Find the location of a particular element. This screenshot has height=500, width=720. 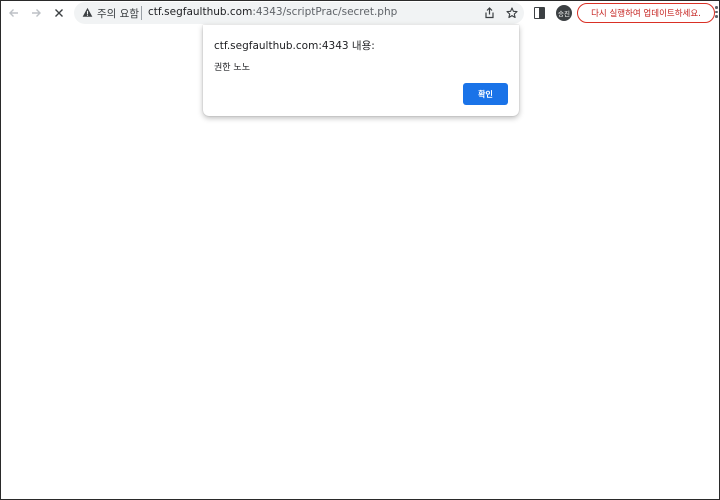

side-panel-icon is located at coordinates (539, 13).